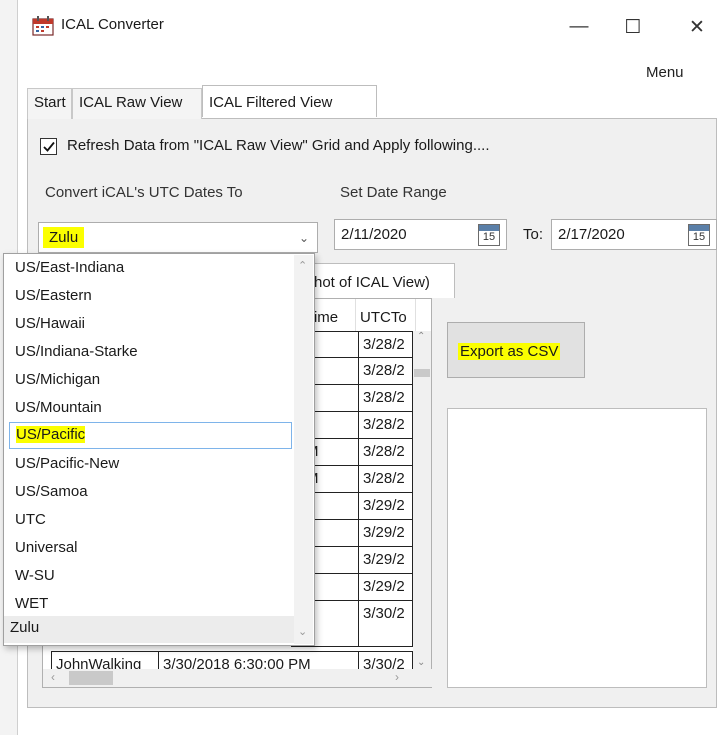 The width and height of the screenshot is (724, 735). What do you see at coordinates (49, 103) in the screenshot?
I see `tab-start: Start` at bounding box center [49, 103].